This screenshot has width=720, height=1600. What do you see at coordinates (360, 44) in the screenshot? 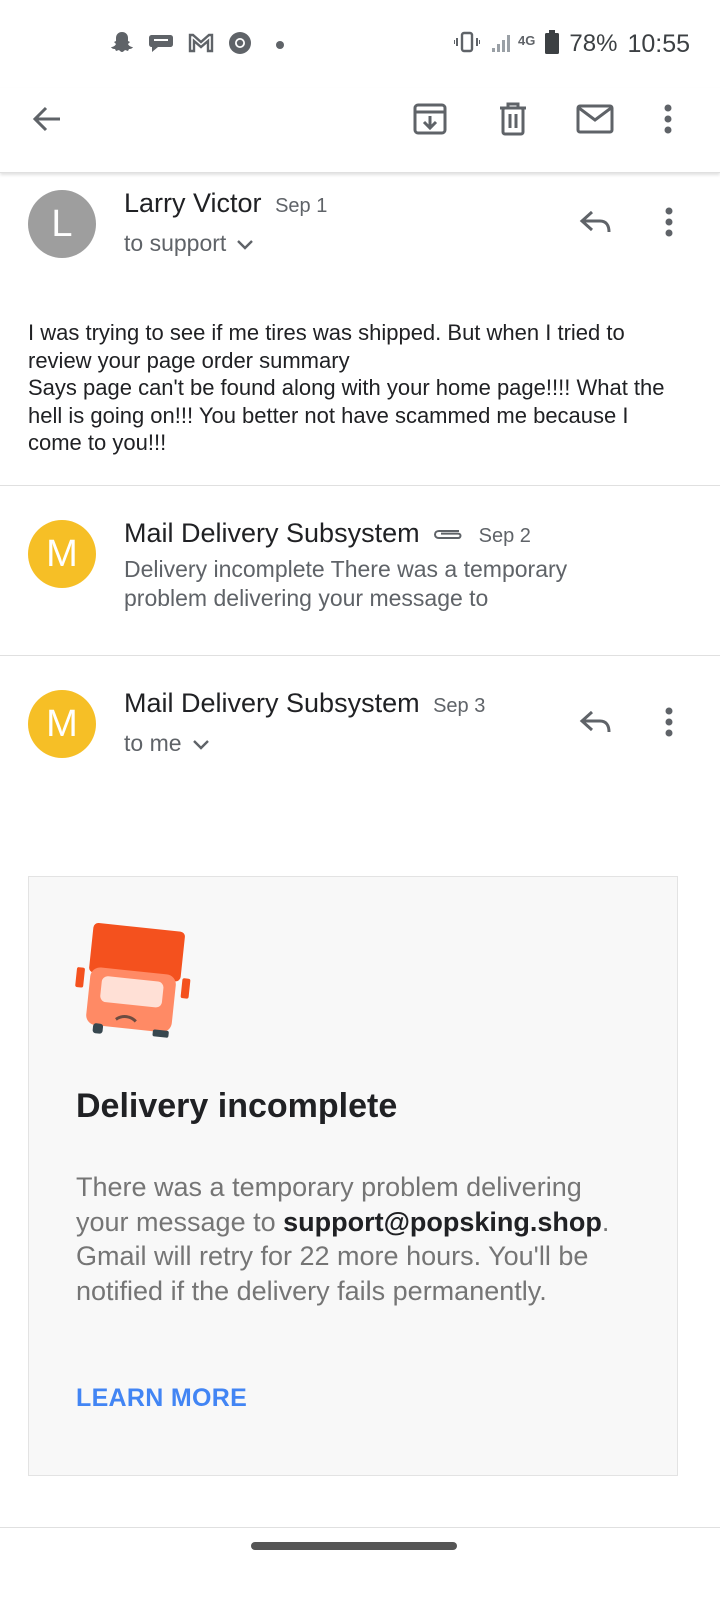
I see `status-bar: 4G 78% 10:55` at bounding box center [360, 44].